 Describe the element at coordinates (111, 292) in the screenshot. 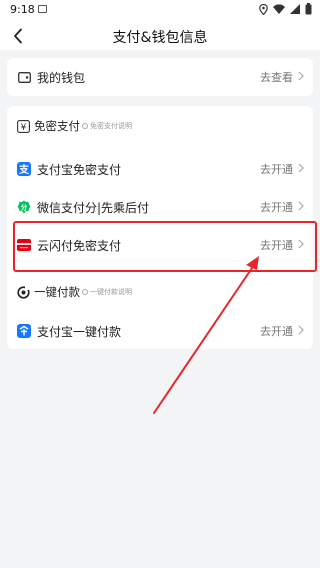

I see `yijian-info-text: 一键付款说明` at that location.